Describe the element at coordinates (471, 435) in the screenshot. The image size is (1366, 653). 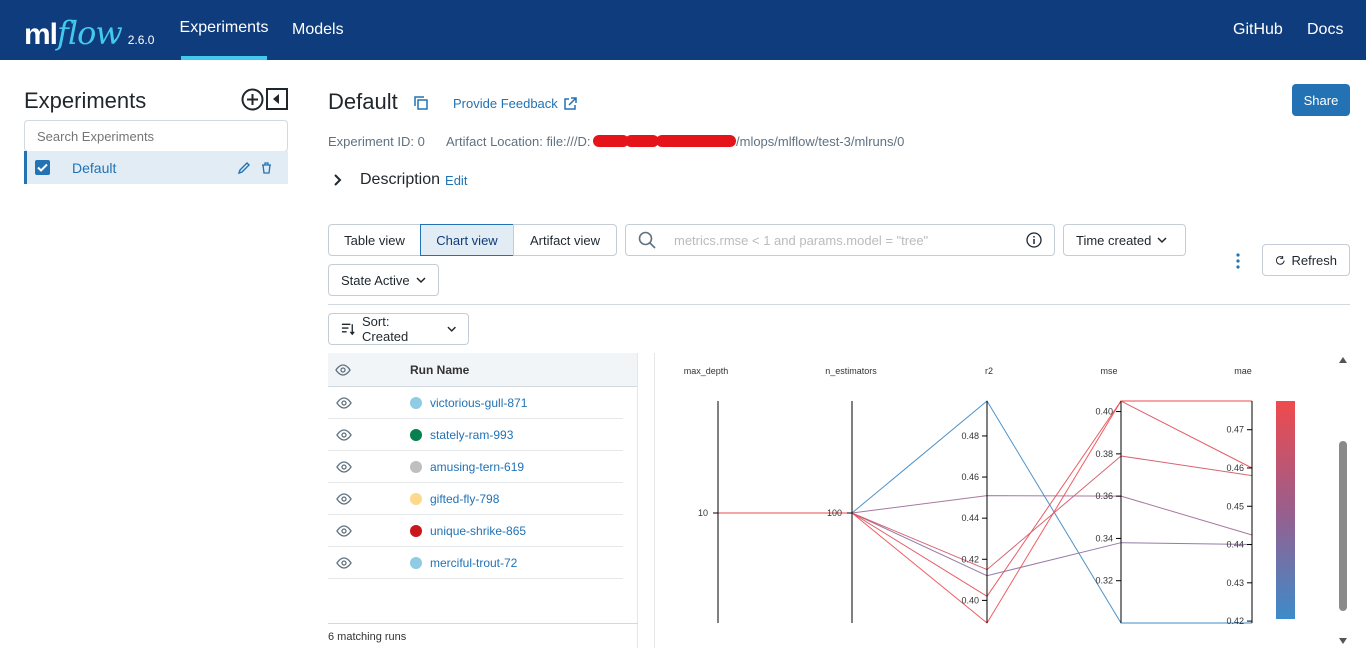
I see `run-name-link: stately-ram-993` at that location.